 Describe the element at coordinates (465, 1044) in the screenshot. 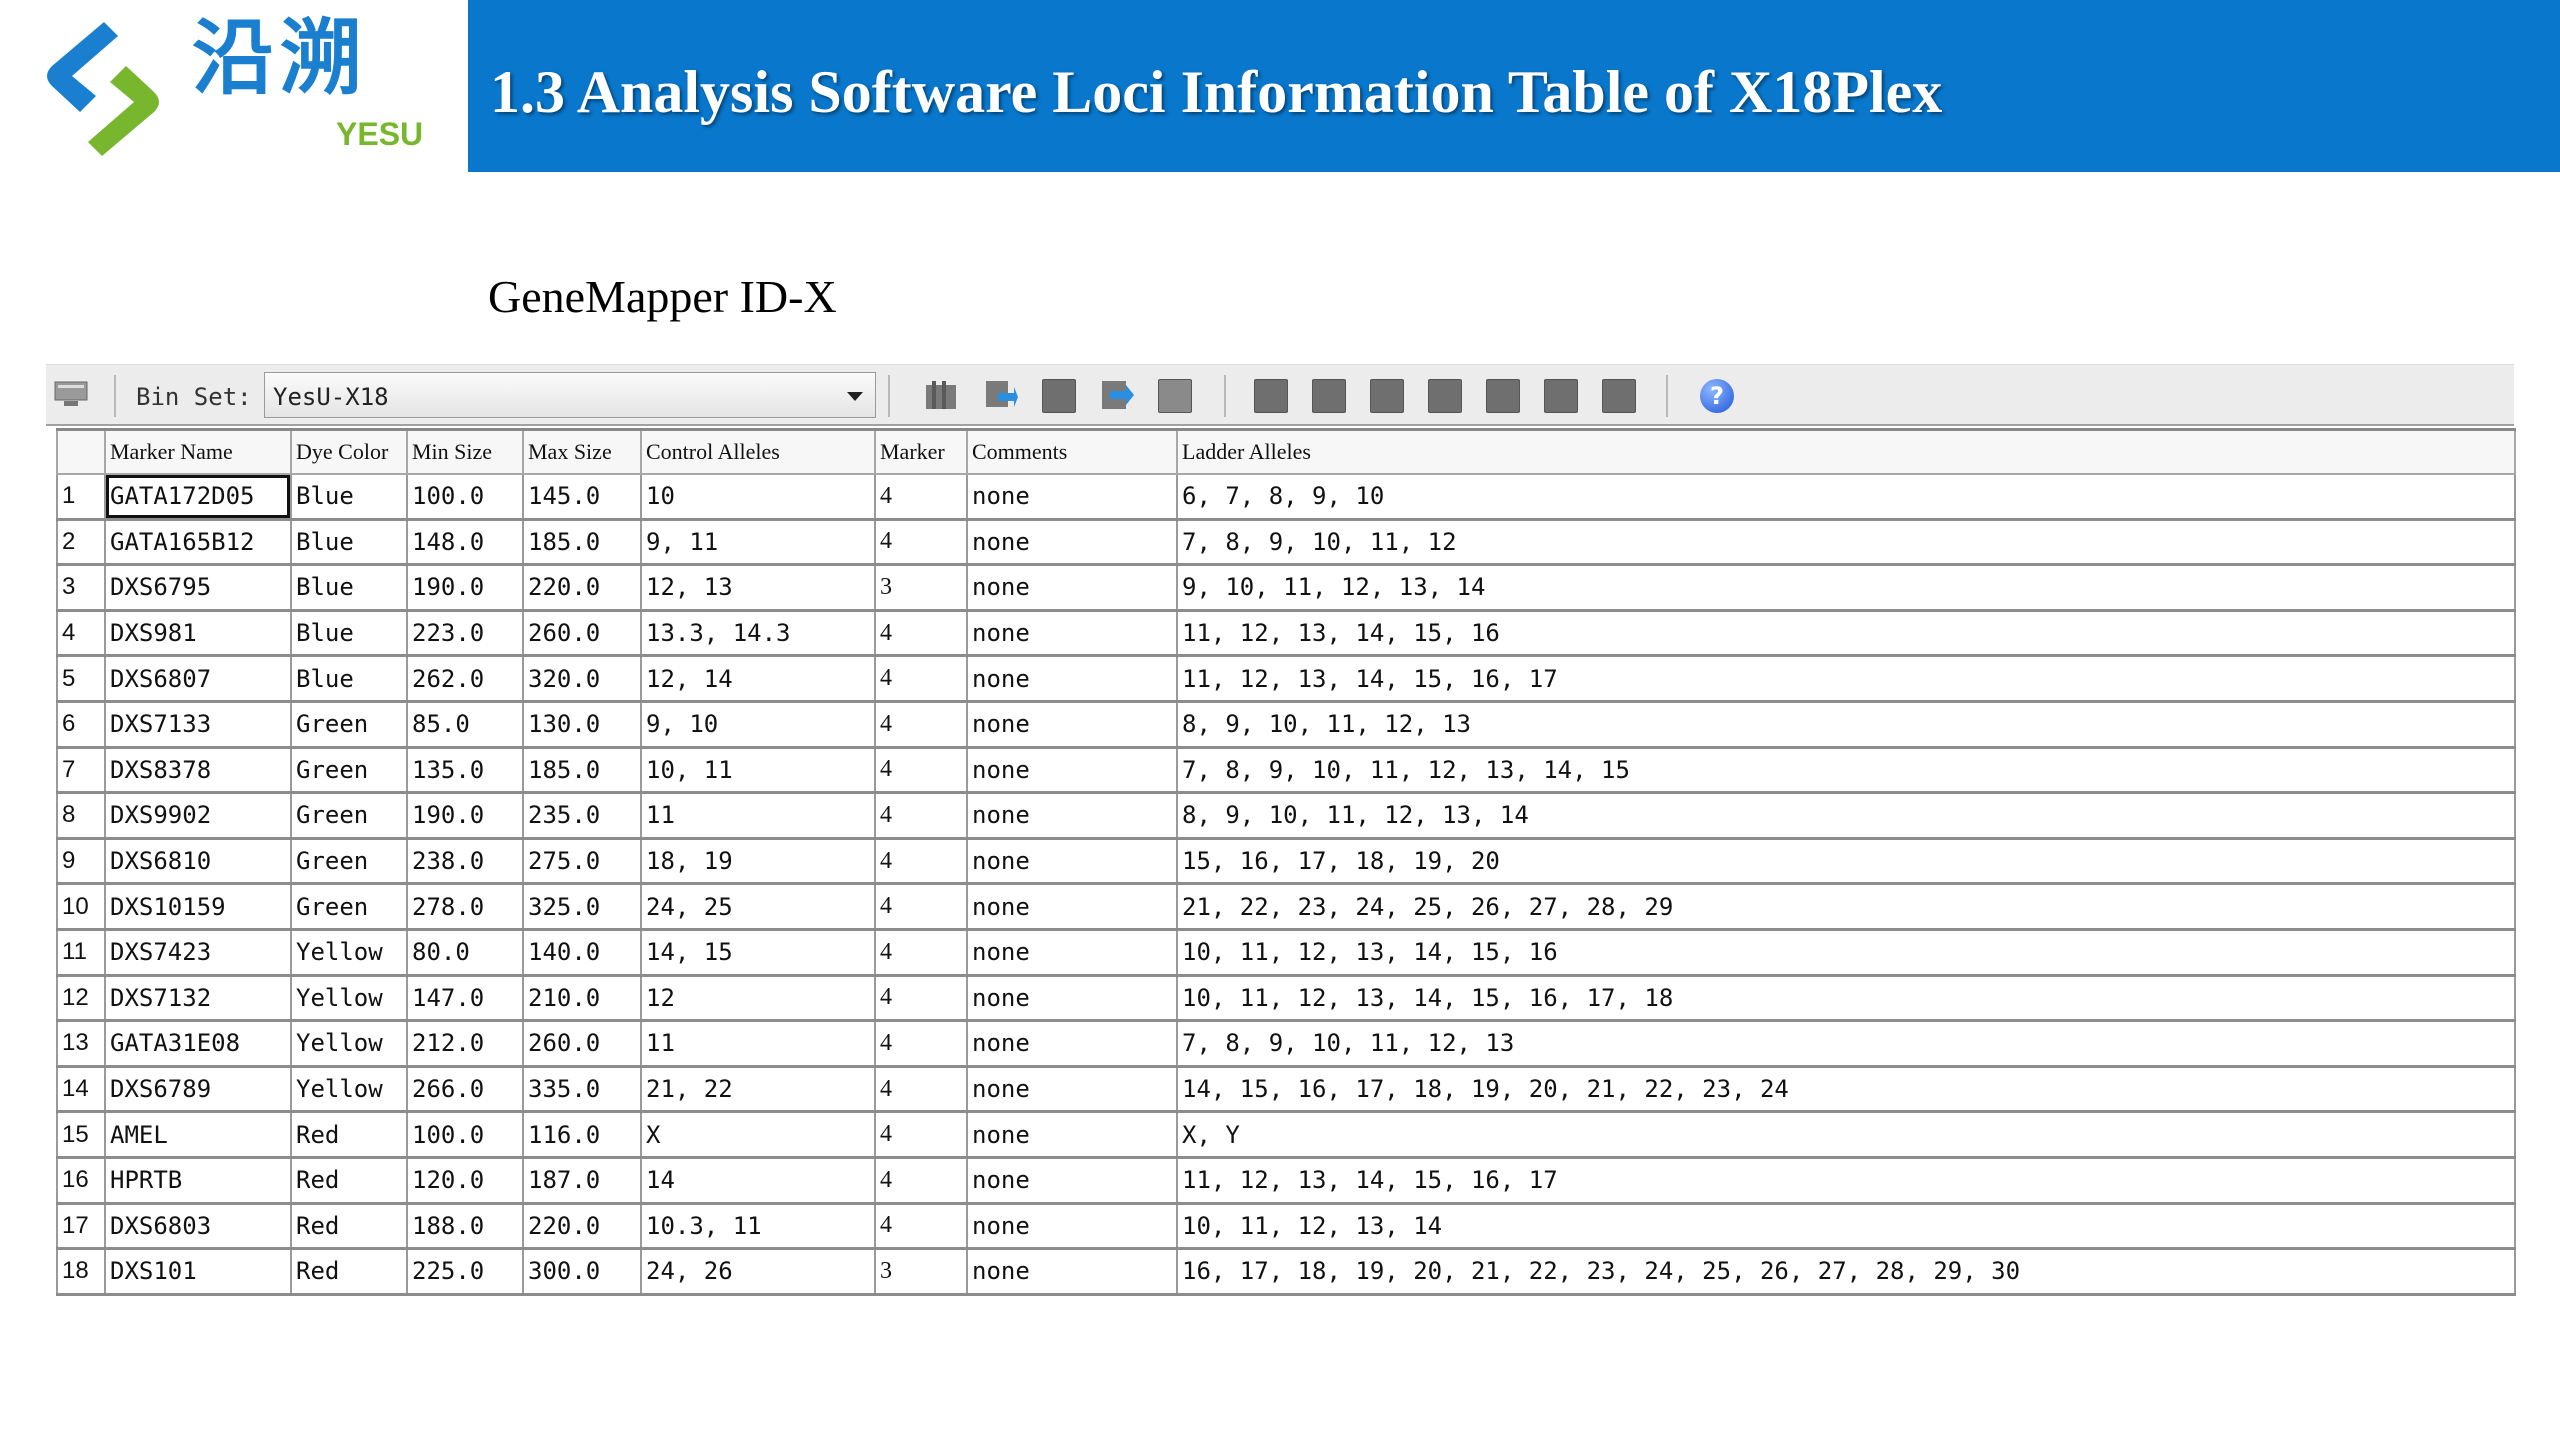

I see `min-size-cell: 212.0` at that location.